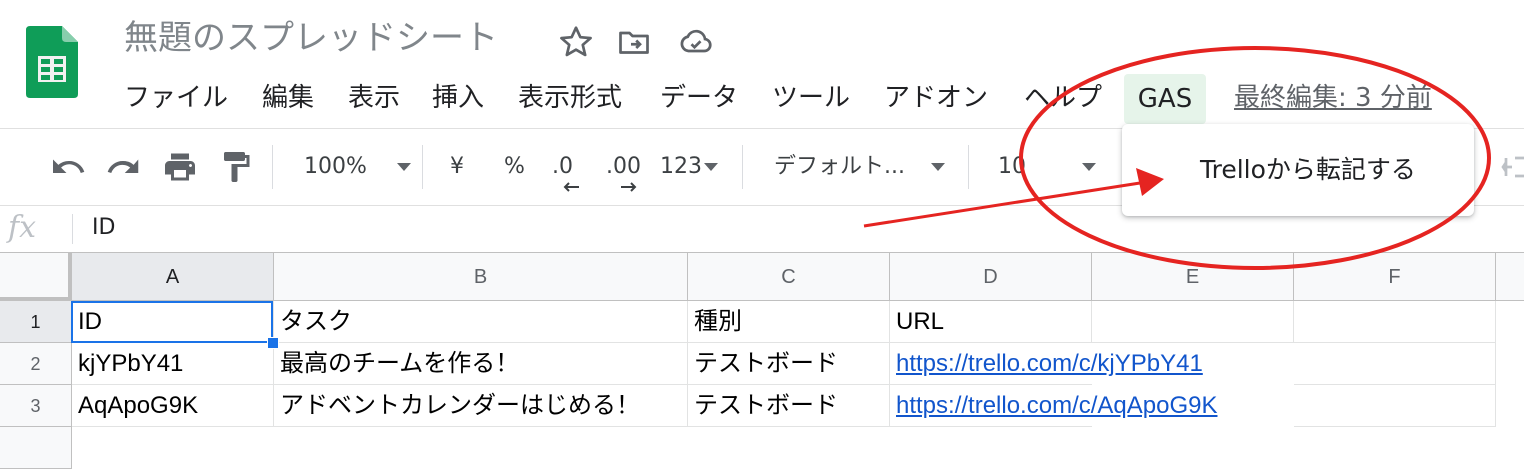 The width and height of the screenshot is (1524, 469). What do you see at coordinates (1512, 167) in the screenshot?
I see `merge-cells-icon` at bounding box center [1512, 167].